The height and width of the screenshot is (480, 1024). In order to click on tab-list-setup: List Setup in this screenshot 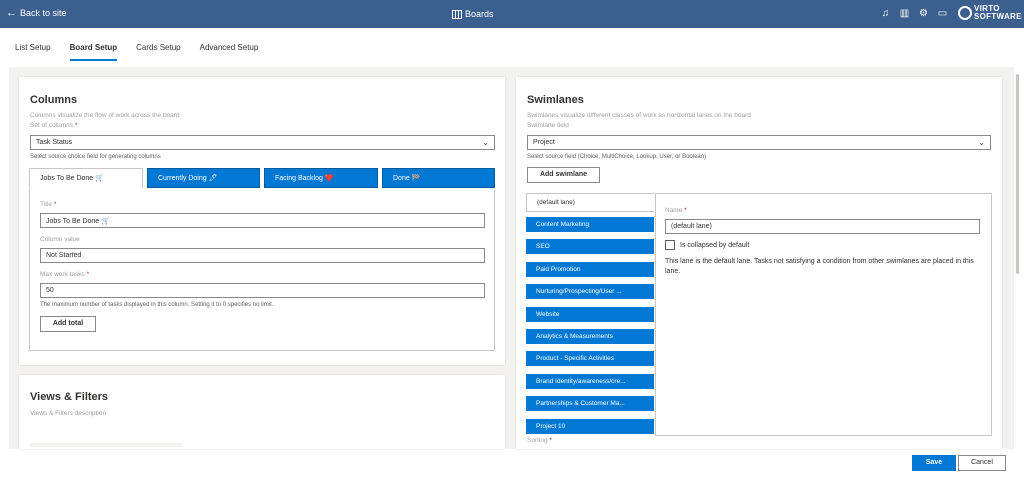, I will do `click(33, 52)`.